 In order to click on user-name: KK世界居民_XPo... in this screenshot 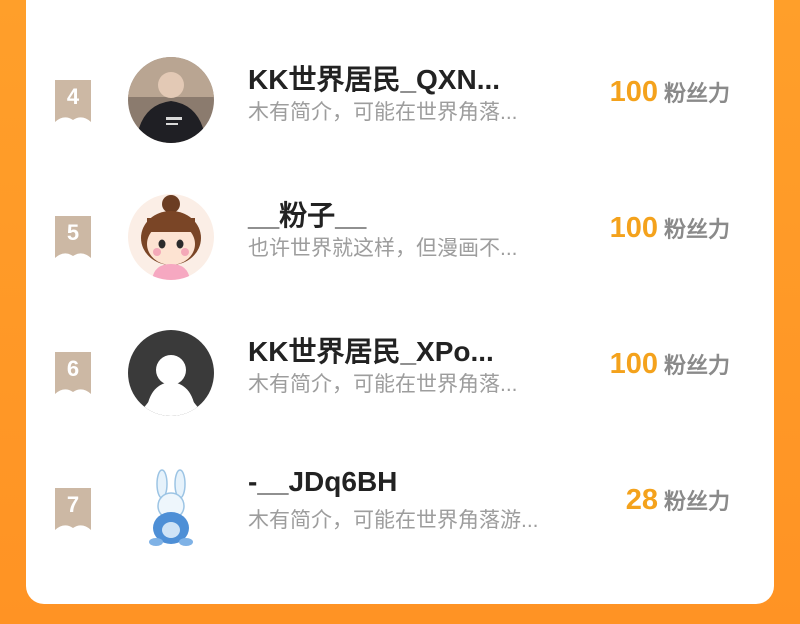, I will do `click(398, 350)`.